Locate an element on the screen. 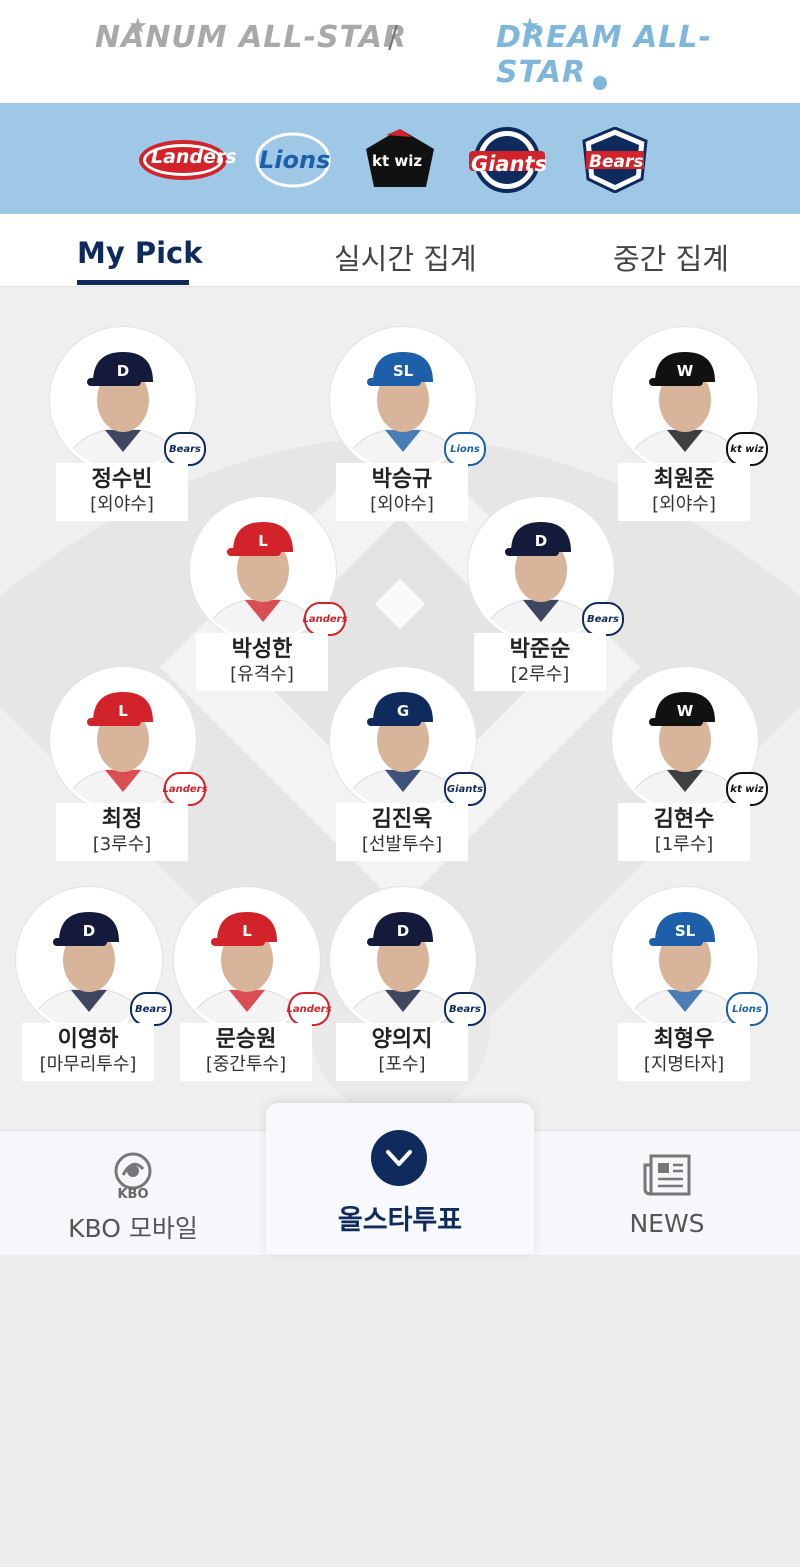  player-name-card: 문승원 [중간투수] is located at coordinates (246, 1052).